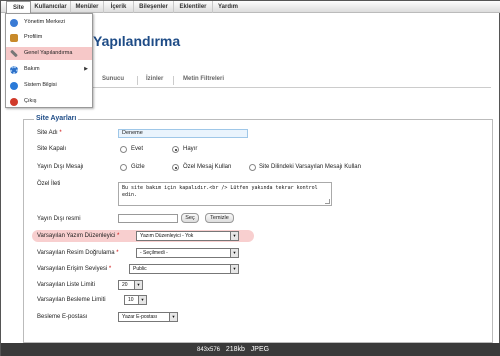 The height and width of the screenshot is (356, 500). What do you see at coordinates (86, 69) in the screenshot?
I see `submenu-arrow-icon: ▶` at bounding box center [86, 69].